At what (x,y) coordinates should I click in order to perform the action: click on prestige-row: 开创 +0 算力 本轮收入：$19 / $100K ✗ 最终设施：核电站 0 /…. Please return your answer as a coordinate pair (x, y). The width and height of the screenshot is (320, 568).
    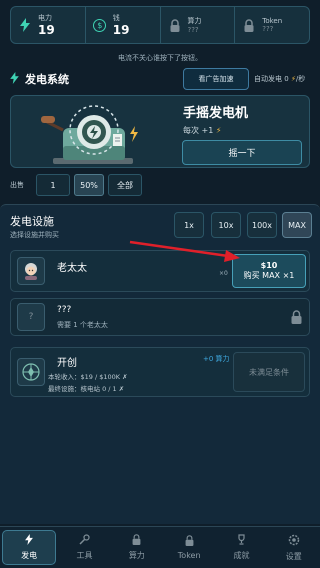
    Looking at the image, I should click on (160, 372).